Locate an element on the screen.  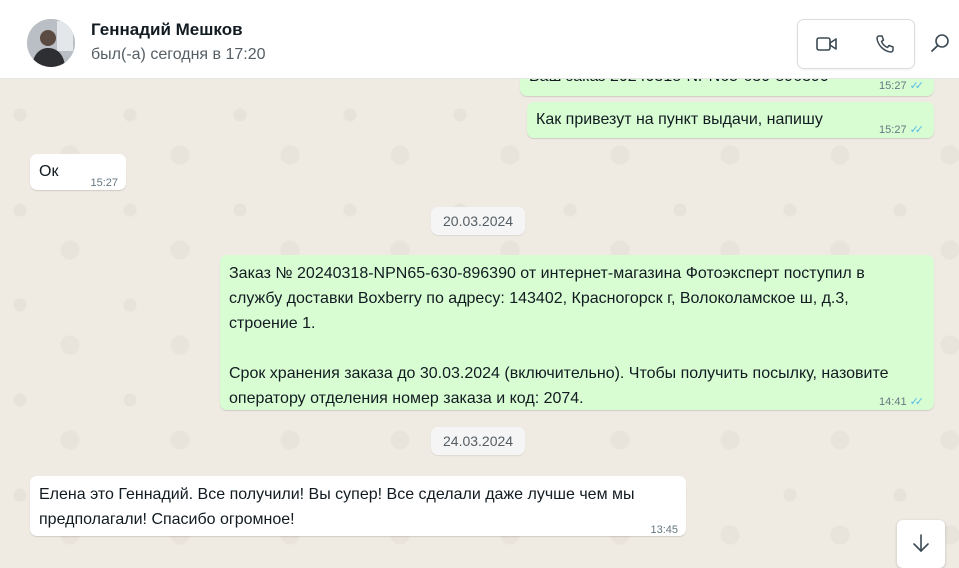
scroll-down-button is located at coordinates (921, 544).